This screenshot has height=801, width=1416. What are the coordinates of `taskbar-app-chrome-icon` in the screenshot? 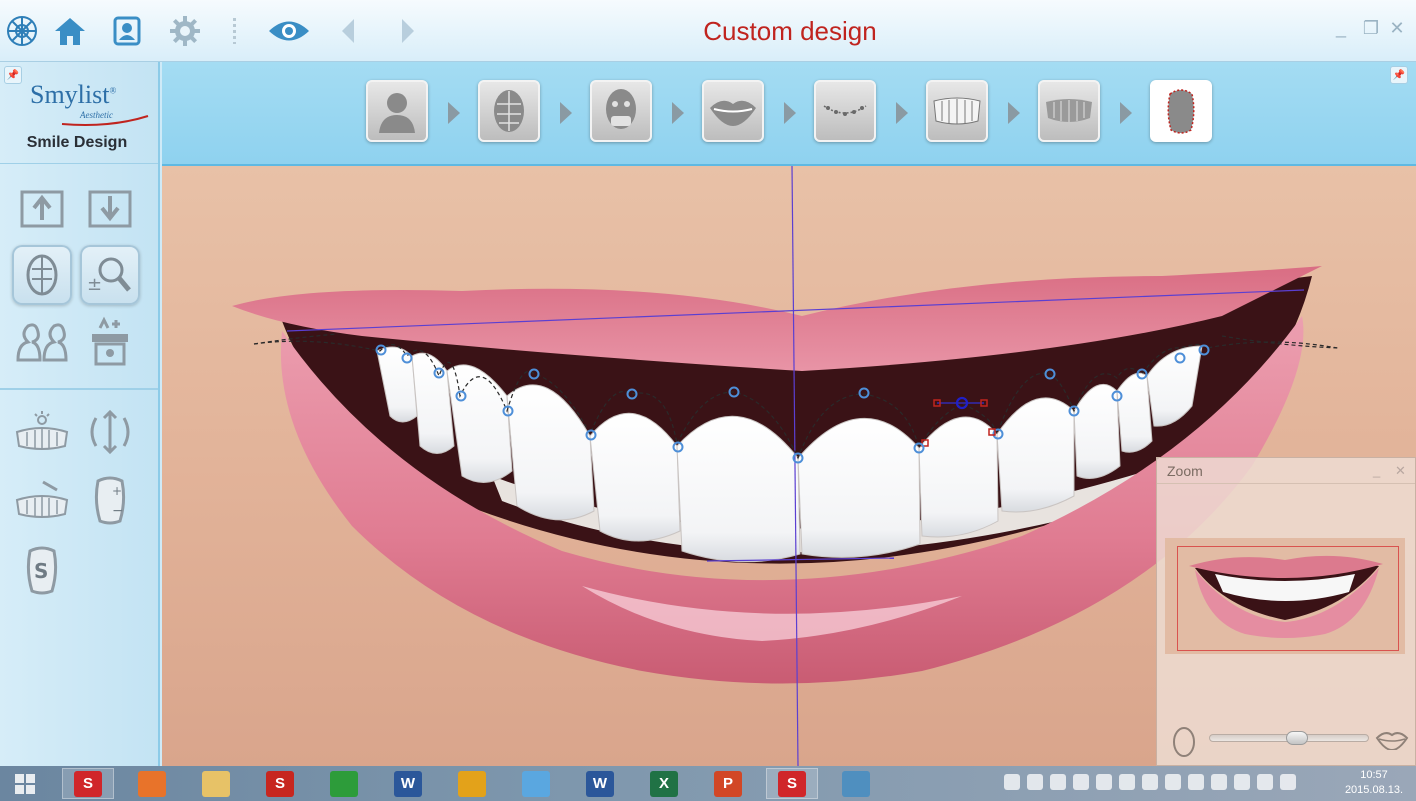 It's located at (472, 783).